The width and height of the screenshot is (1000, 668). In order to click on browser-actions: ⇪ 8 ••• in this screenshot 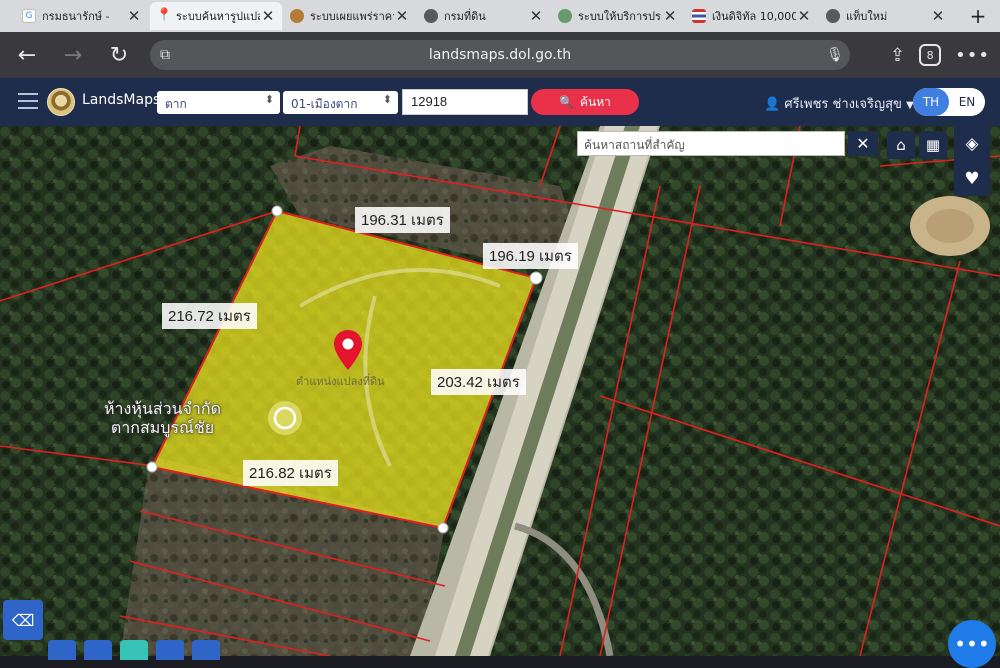, I will do `click(940, 55)`.